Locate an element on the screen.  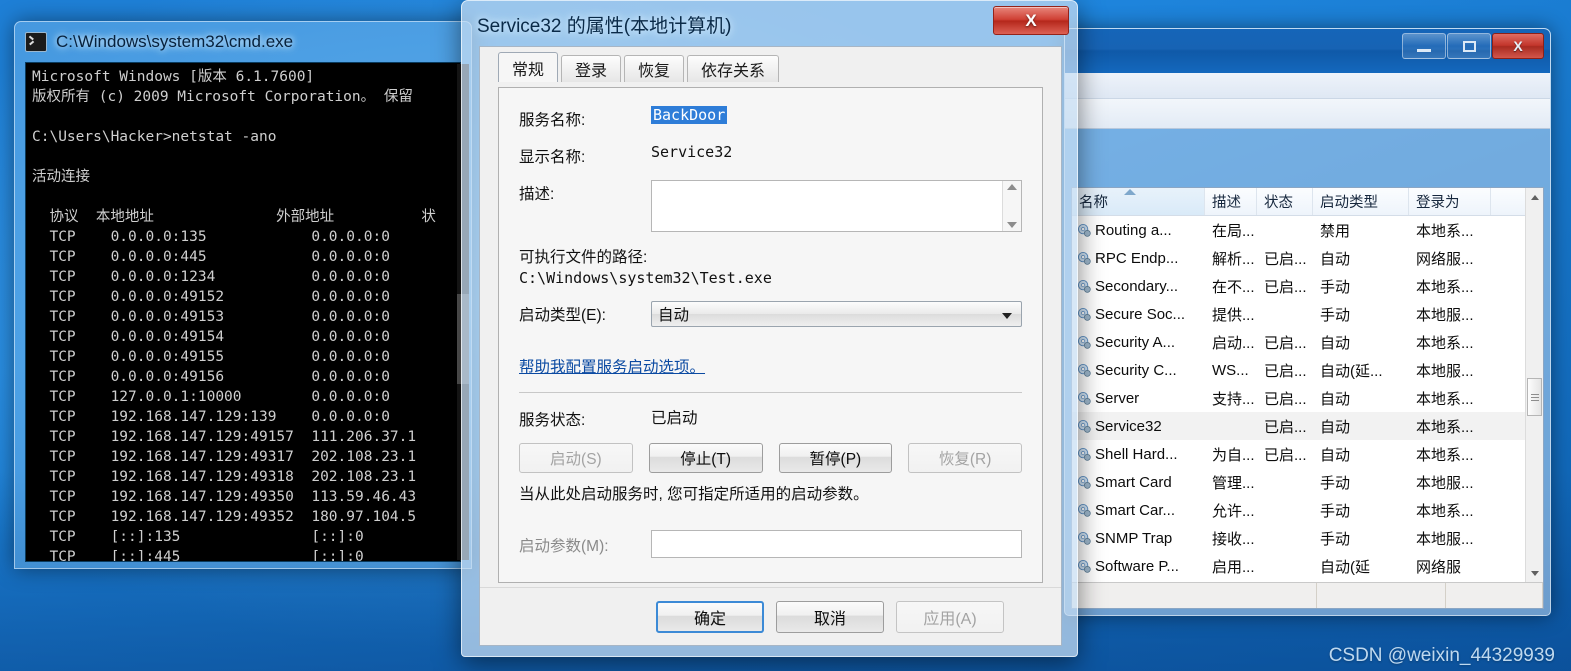
column-header-5: 登录为 is located at coordinates (1450, 201).